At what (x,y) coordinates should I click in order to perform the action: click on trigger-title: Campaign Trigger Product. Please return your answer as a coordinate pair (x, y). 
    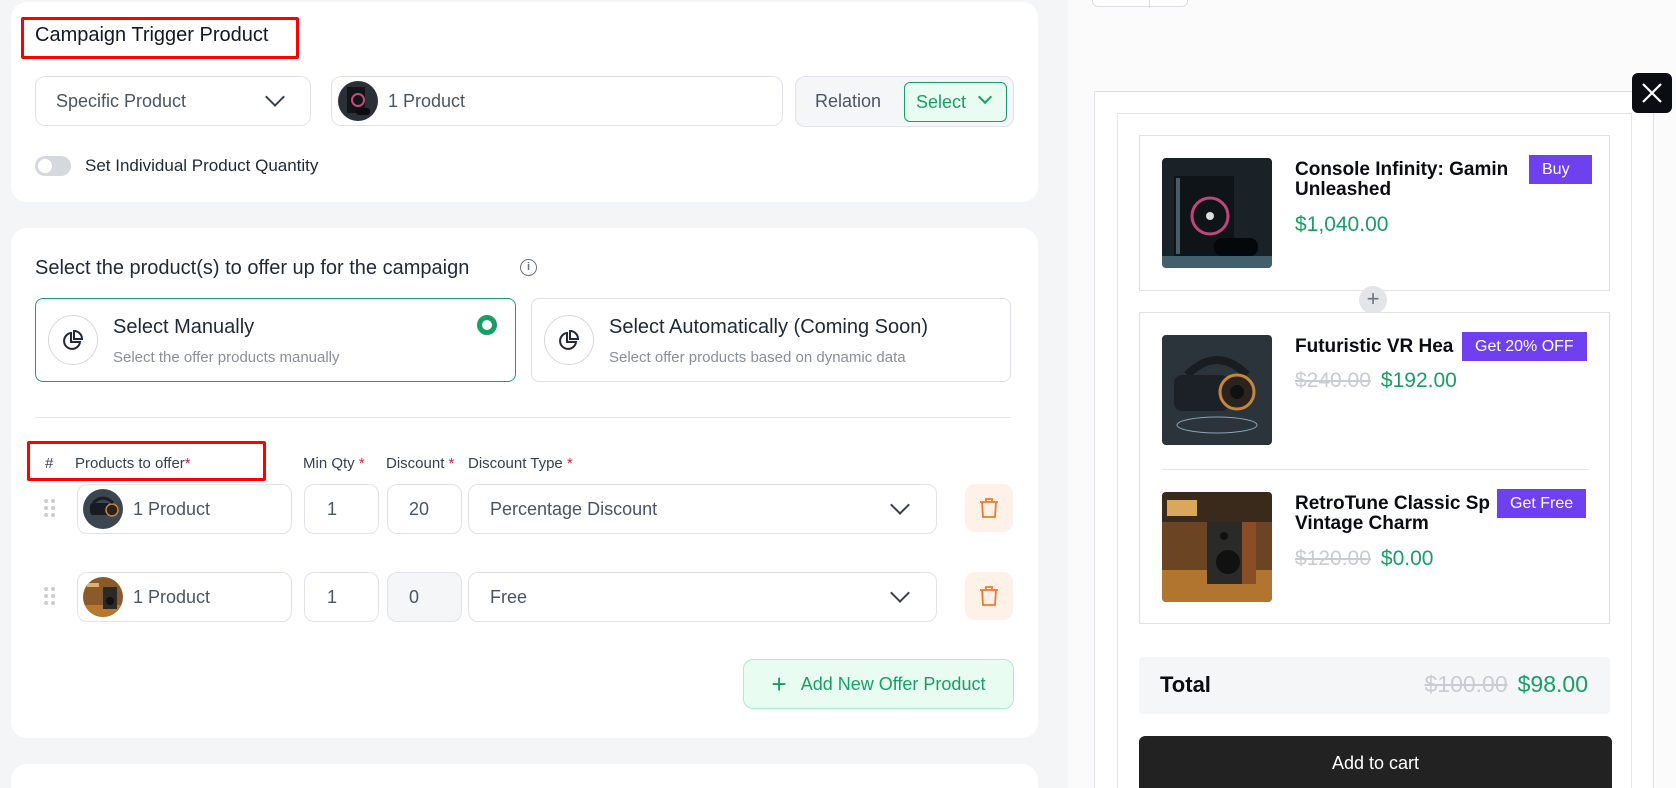
    Looking at the image, I should click on (152, 35).